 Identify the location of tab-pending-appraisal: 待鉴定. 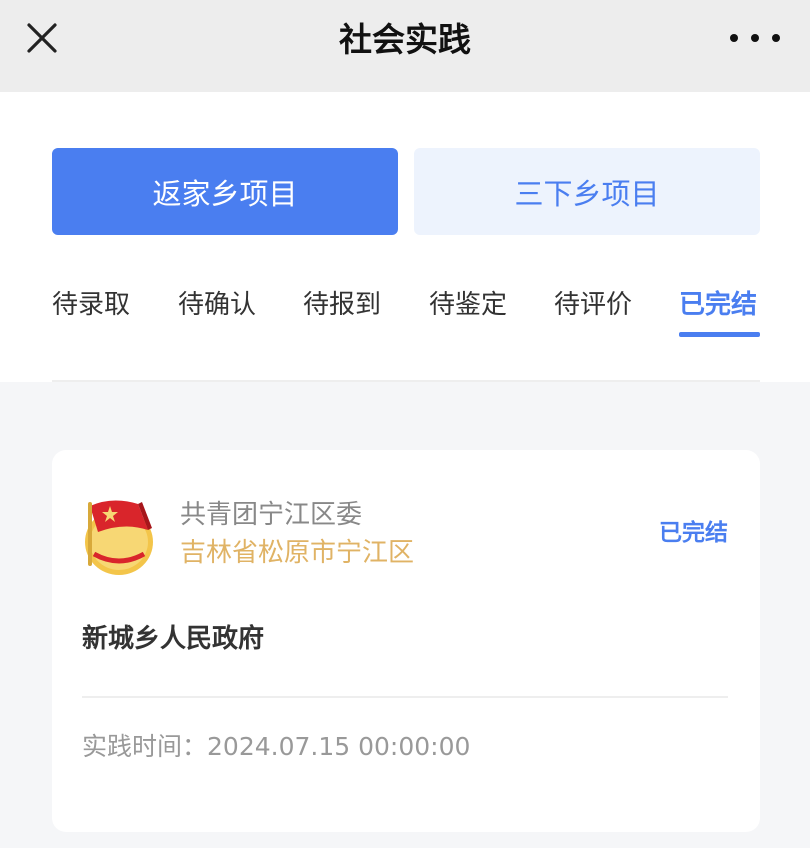
(468, 305).